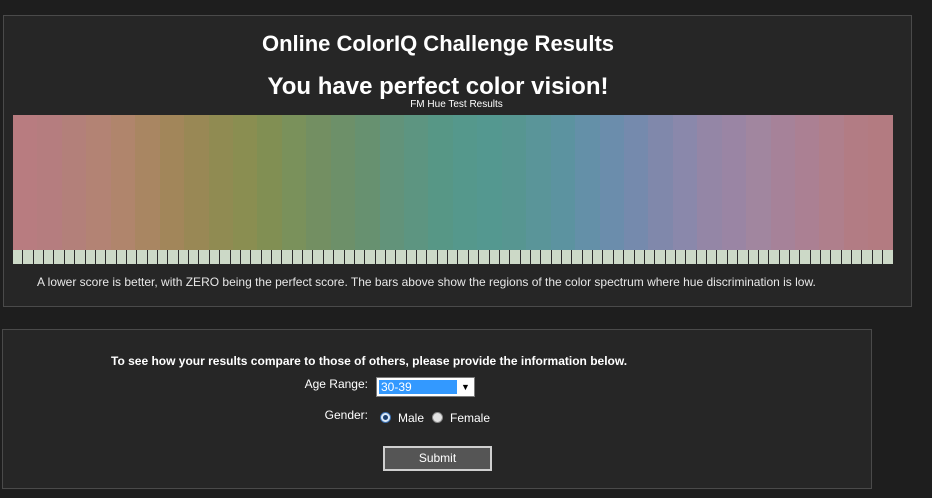  What do you see at coordinates (470, 418) in the screenshot?
I see `gender-option-female-label: Female` at bounding box center [470, 418].